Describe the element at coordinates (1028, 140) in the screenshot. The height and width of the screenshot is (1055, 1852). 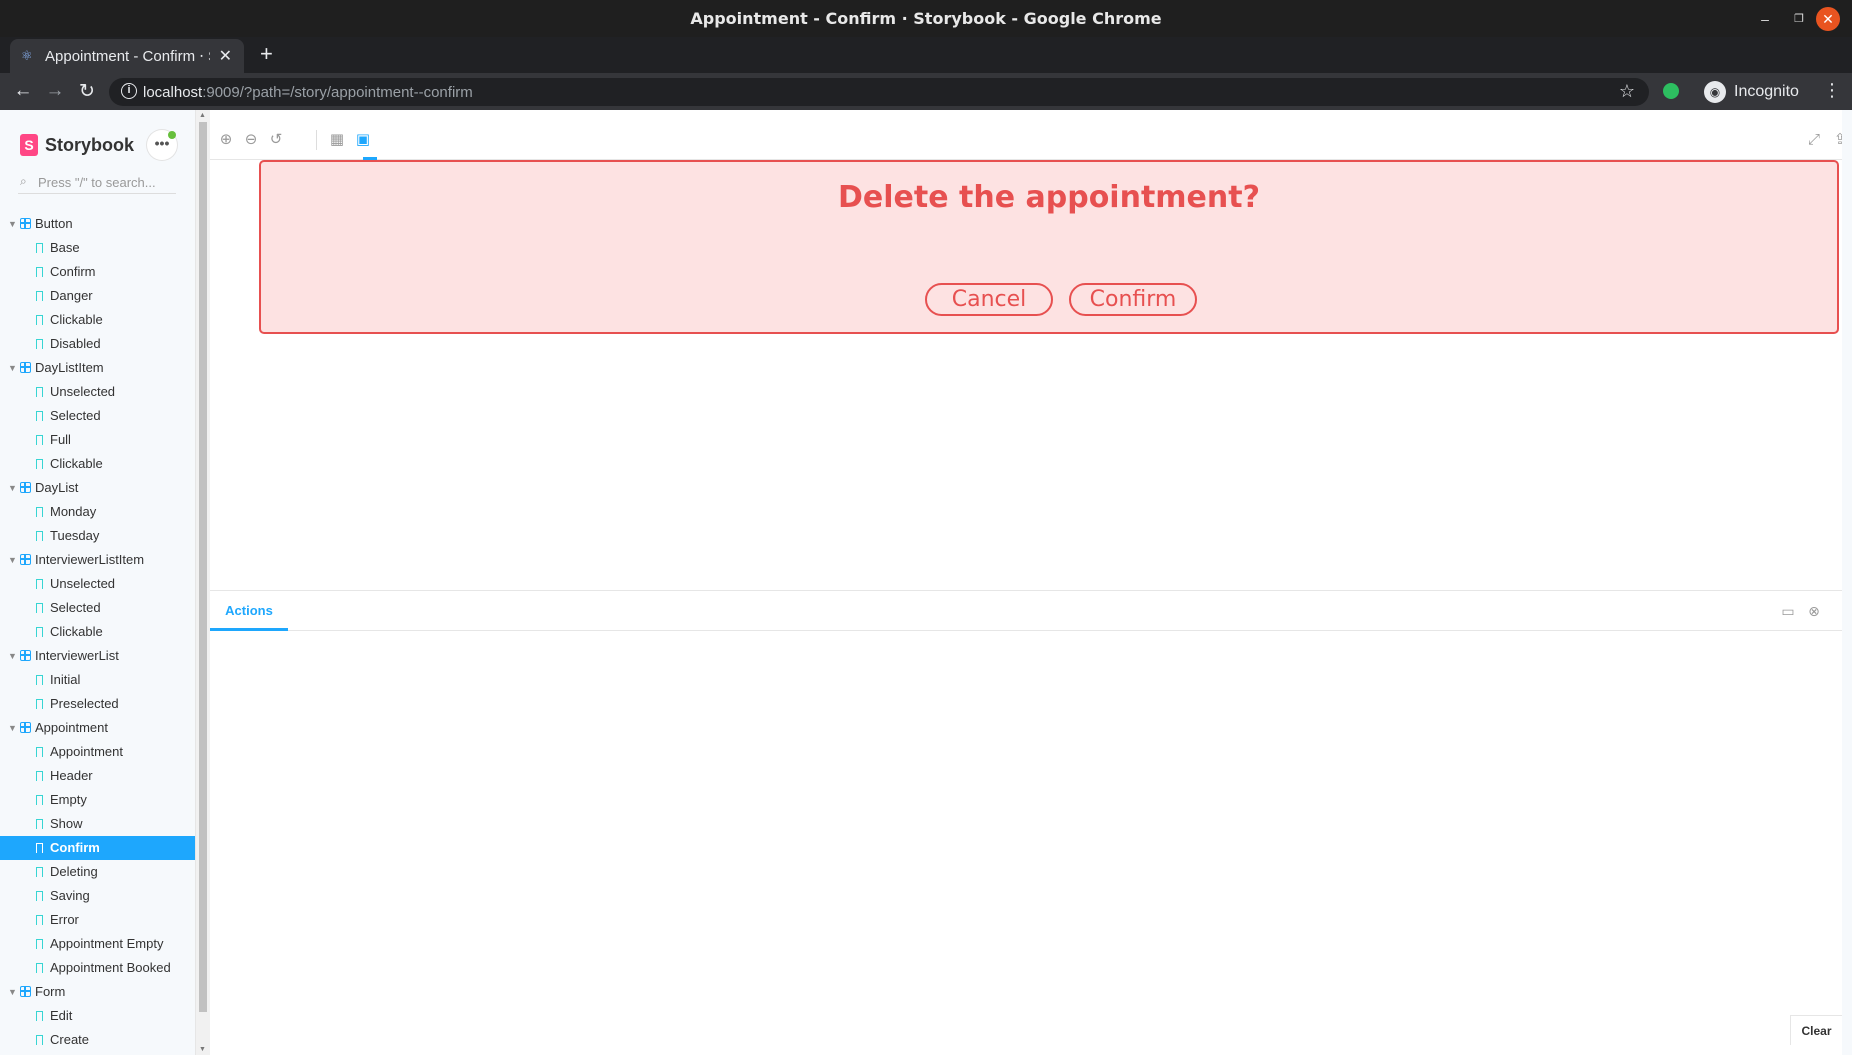
I see `preview-toolbar: ⊕ ⊖ ↺ ▦ ▣ ⤢ ⇪` at that location.